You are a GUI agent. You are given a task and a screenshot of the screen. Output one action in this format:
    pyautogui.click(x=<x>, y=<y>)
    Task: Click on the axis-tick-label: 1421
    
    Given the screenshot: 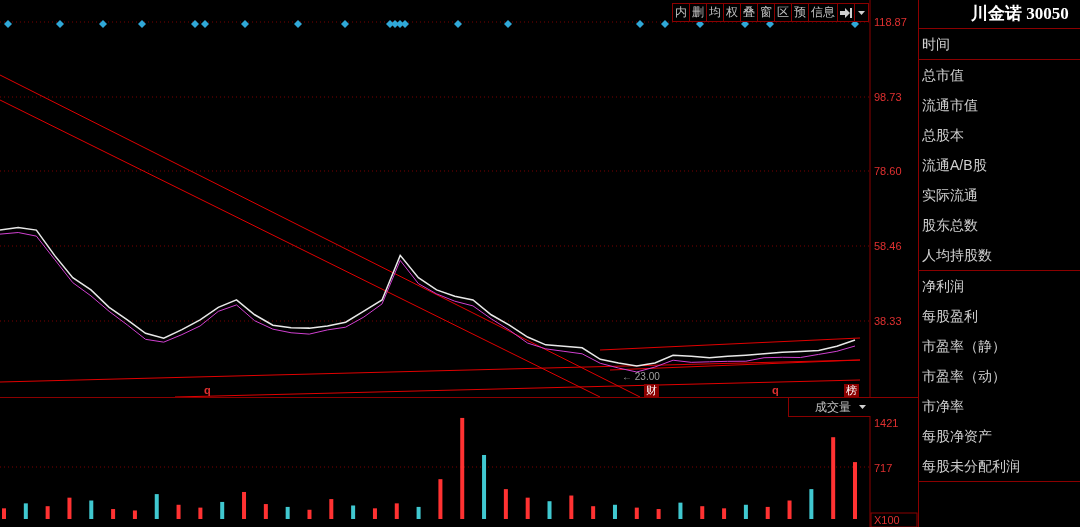 What is the action you would take?
    pyautogui.click(x=886, y=423)
    